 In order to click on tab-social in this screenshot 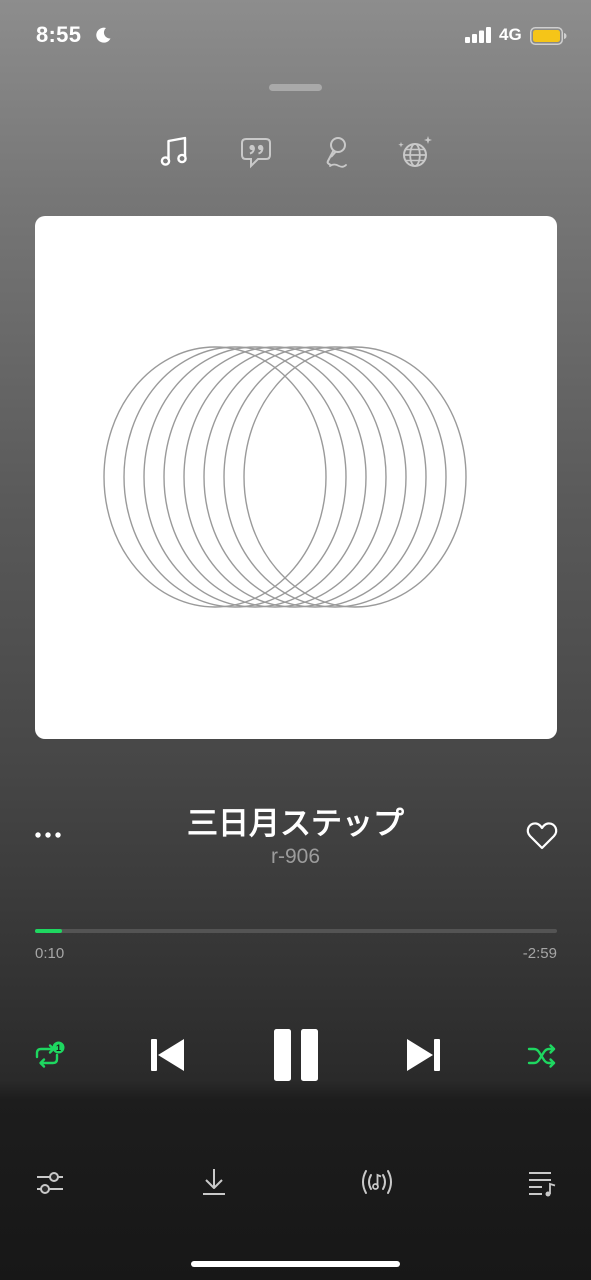, I will do `click(415, 152)`.